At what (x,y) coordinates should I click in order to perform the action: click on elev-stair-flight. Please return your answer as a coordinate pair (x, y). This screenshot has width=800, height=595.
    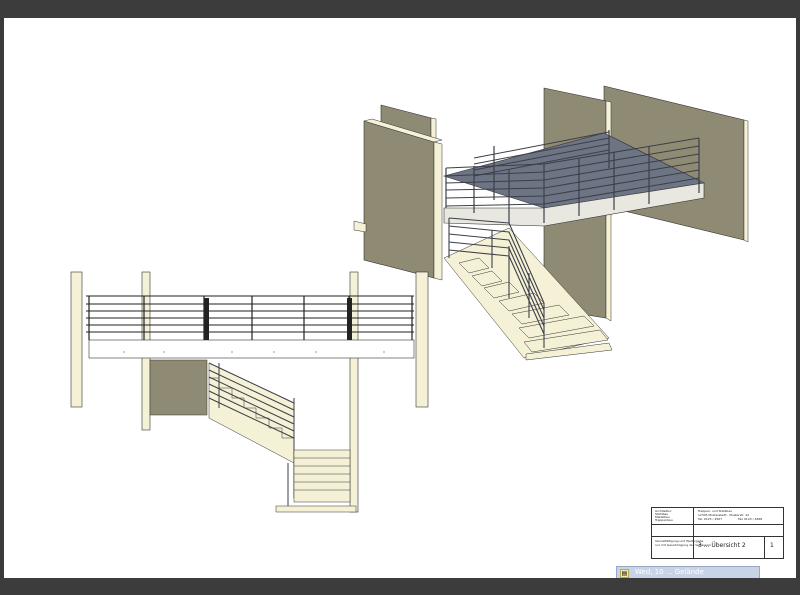
    Looking at the image, I should click on (251, 430).